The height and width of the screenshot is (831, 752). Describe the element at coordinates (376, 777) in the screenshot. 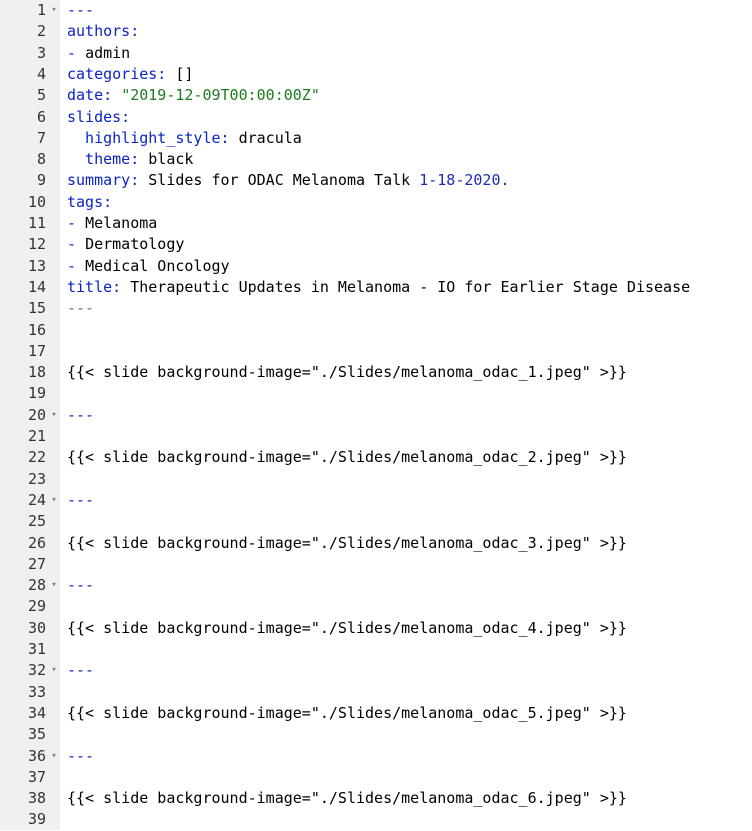

I see `code-line: 37` at that location.